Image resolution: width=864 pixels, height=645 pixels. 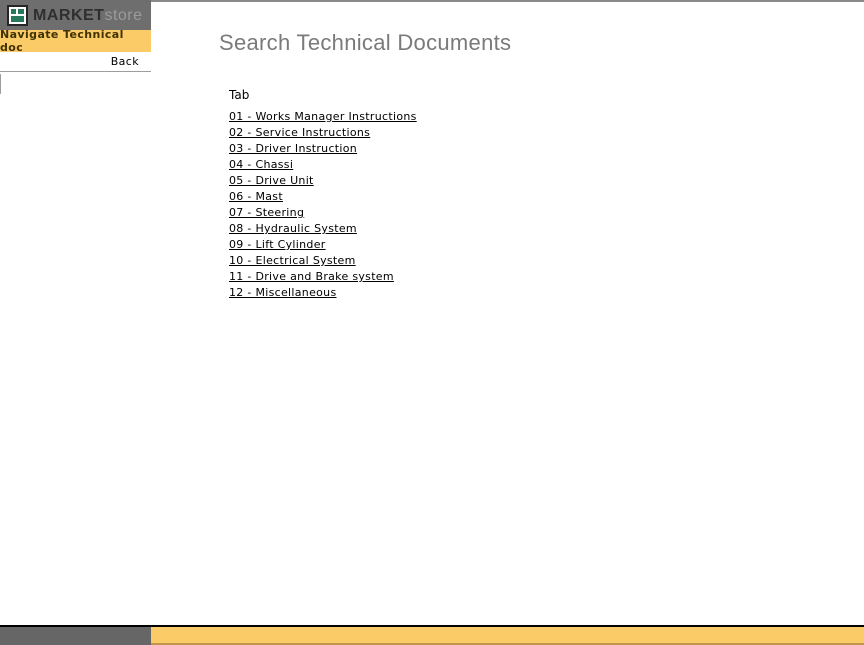 I want to click on tab-link-11: 11 - Drive and Brake system, so click(x=311, y=276).